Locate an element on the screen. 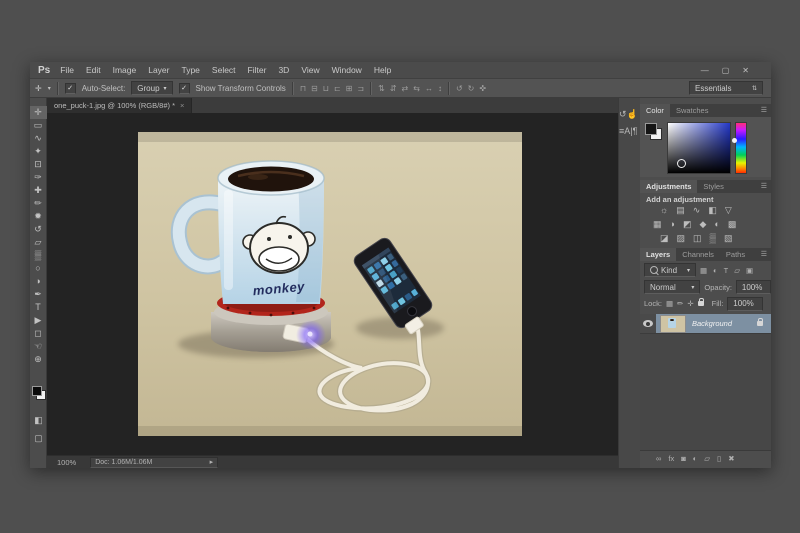 This screenshot has width=800, height=533. new-adjustment-layer-icon: ◐ is located at coordinates (695, 458).